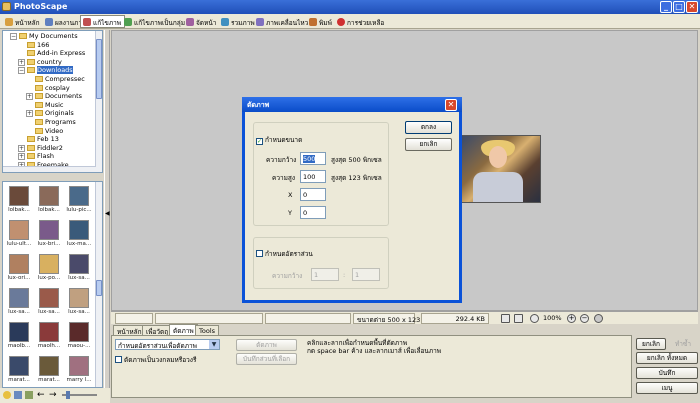 Image resolution: width=700 pixels, height=403 pixels. What do you see at coordinates (352, 104) in the screenshot?
I see `dialog-title-bar: ตัดภาพ` at bounding box center [352, 104].